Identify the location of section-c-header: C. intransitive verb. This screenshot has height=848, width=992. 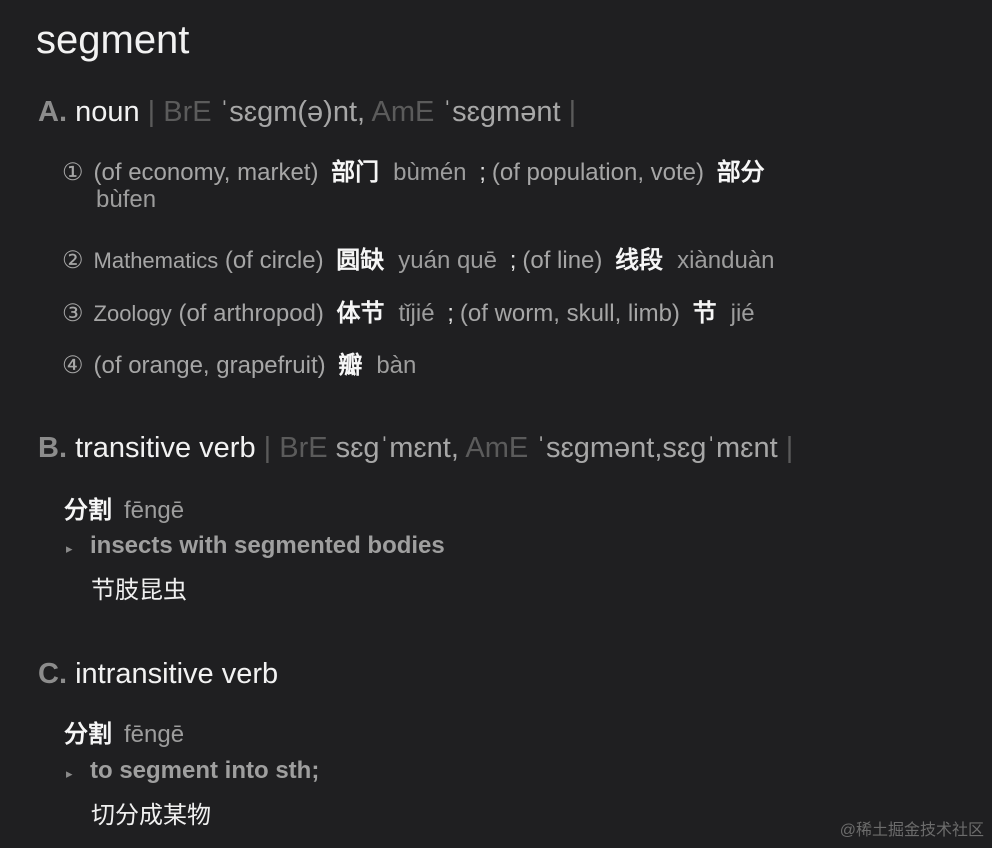
(158, 674).